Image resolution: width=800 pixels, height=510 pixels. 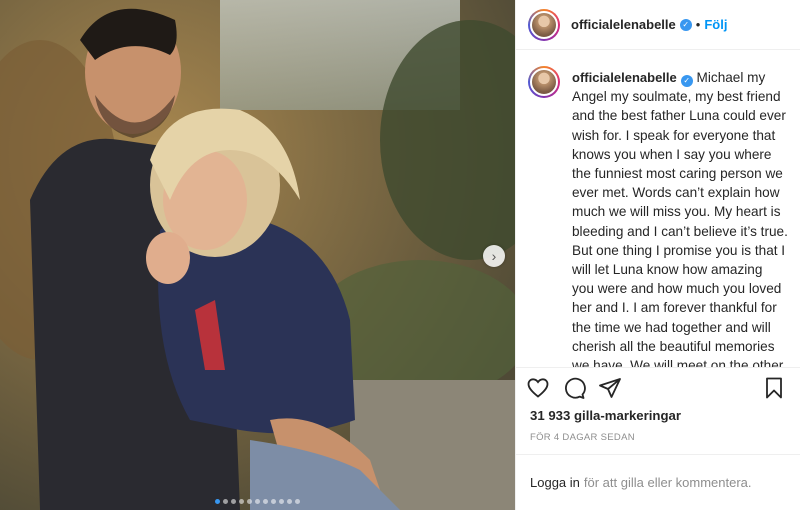 I want to click on carousel-next-button: ›, so click(x=494, y=256).